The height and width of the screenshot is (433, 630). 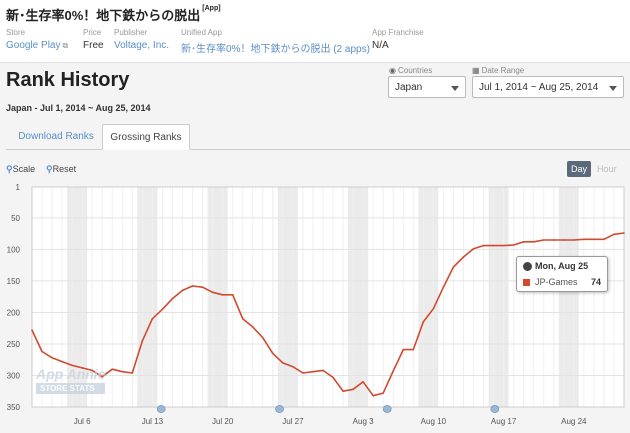 I want to click on store-link: Google Play ⧉, so click(x=37, y=45).